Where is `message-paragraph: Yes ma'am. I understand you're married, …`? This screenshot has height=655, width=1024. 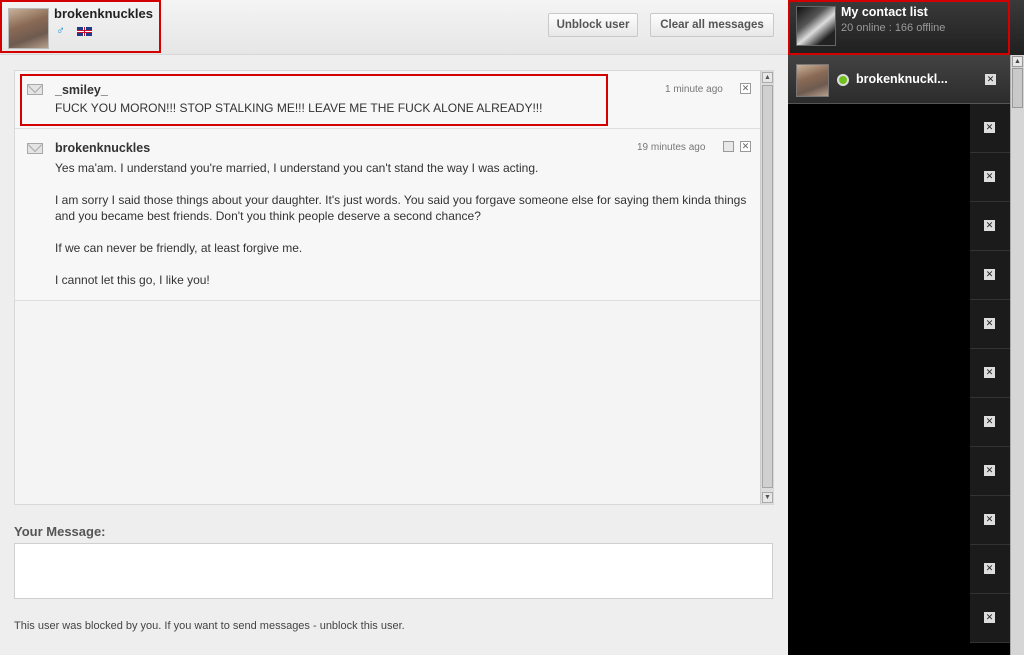
message-paragraph: Yes ma'am. I understand you're married, … is located at coordinates (297, 168).